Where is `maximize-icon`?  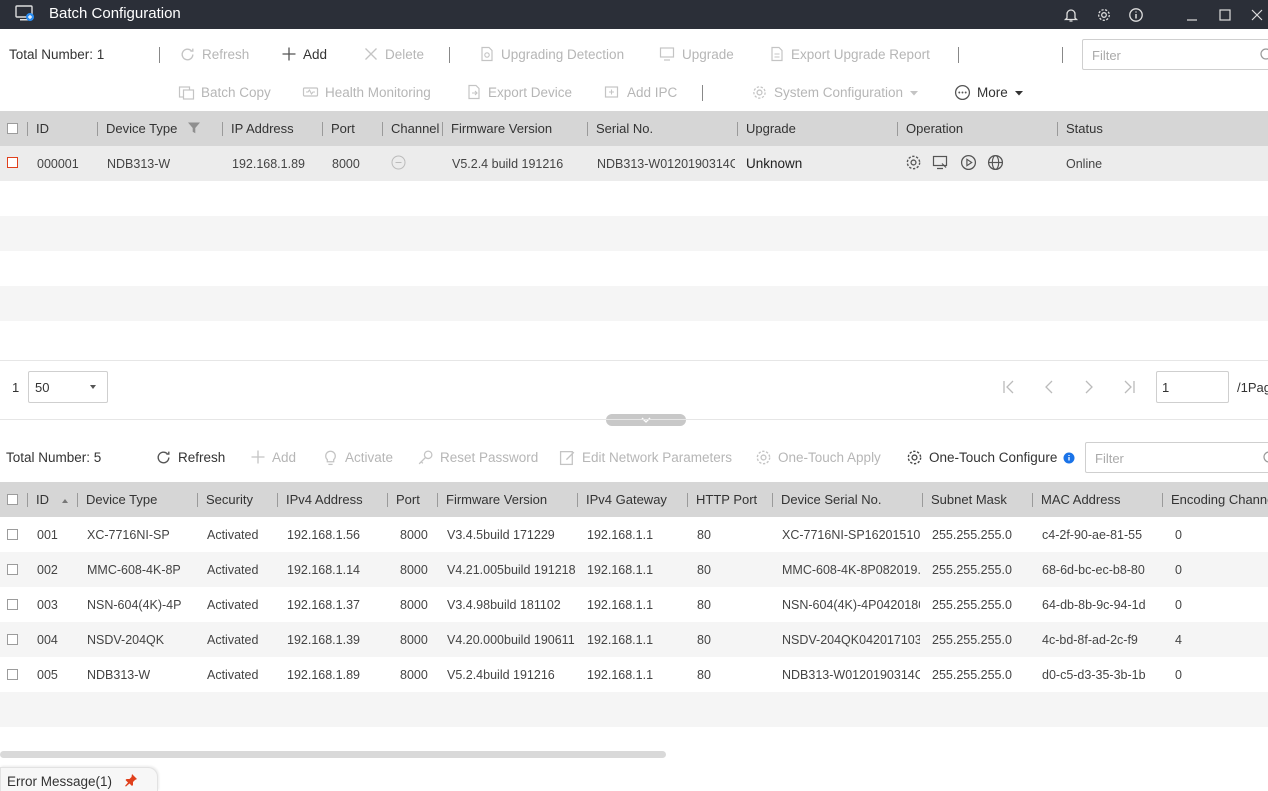
maximize-icon is located at coordinates (1225, 14).